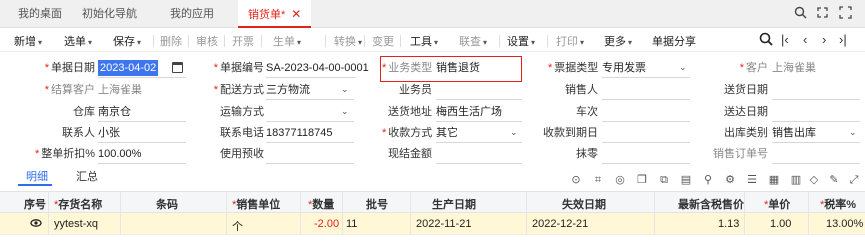 This screenshot has height=243, width=865. I want to click on ship-addr-input: 梅西生活广场, so click(469, 112).